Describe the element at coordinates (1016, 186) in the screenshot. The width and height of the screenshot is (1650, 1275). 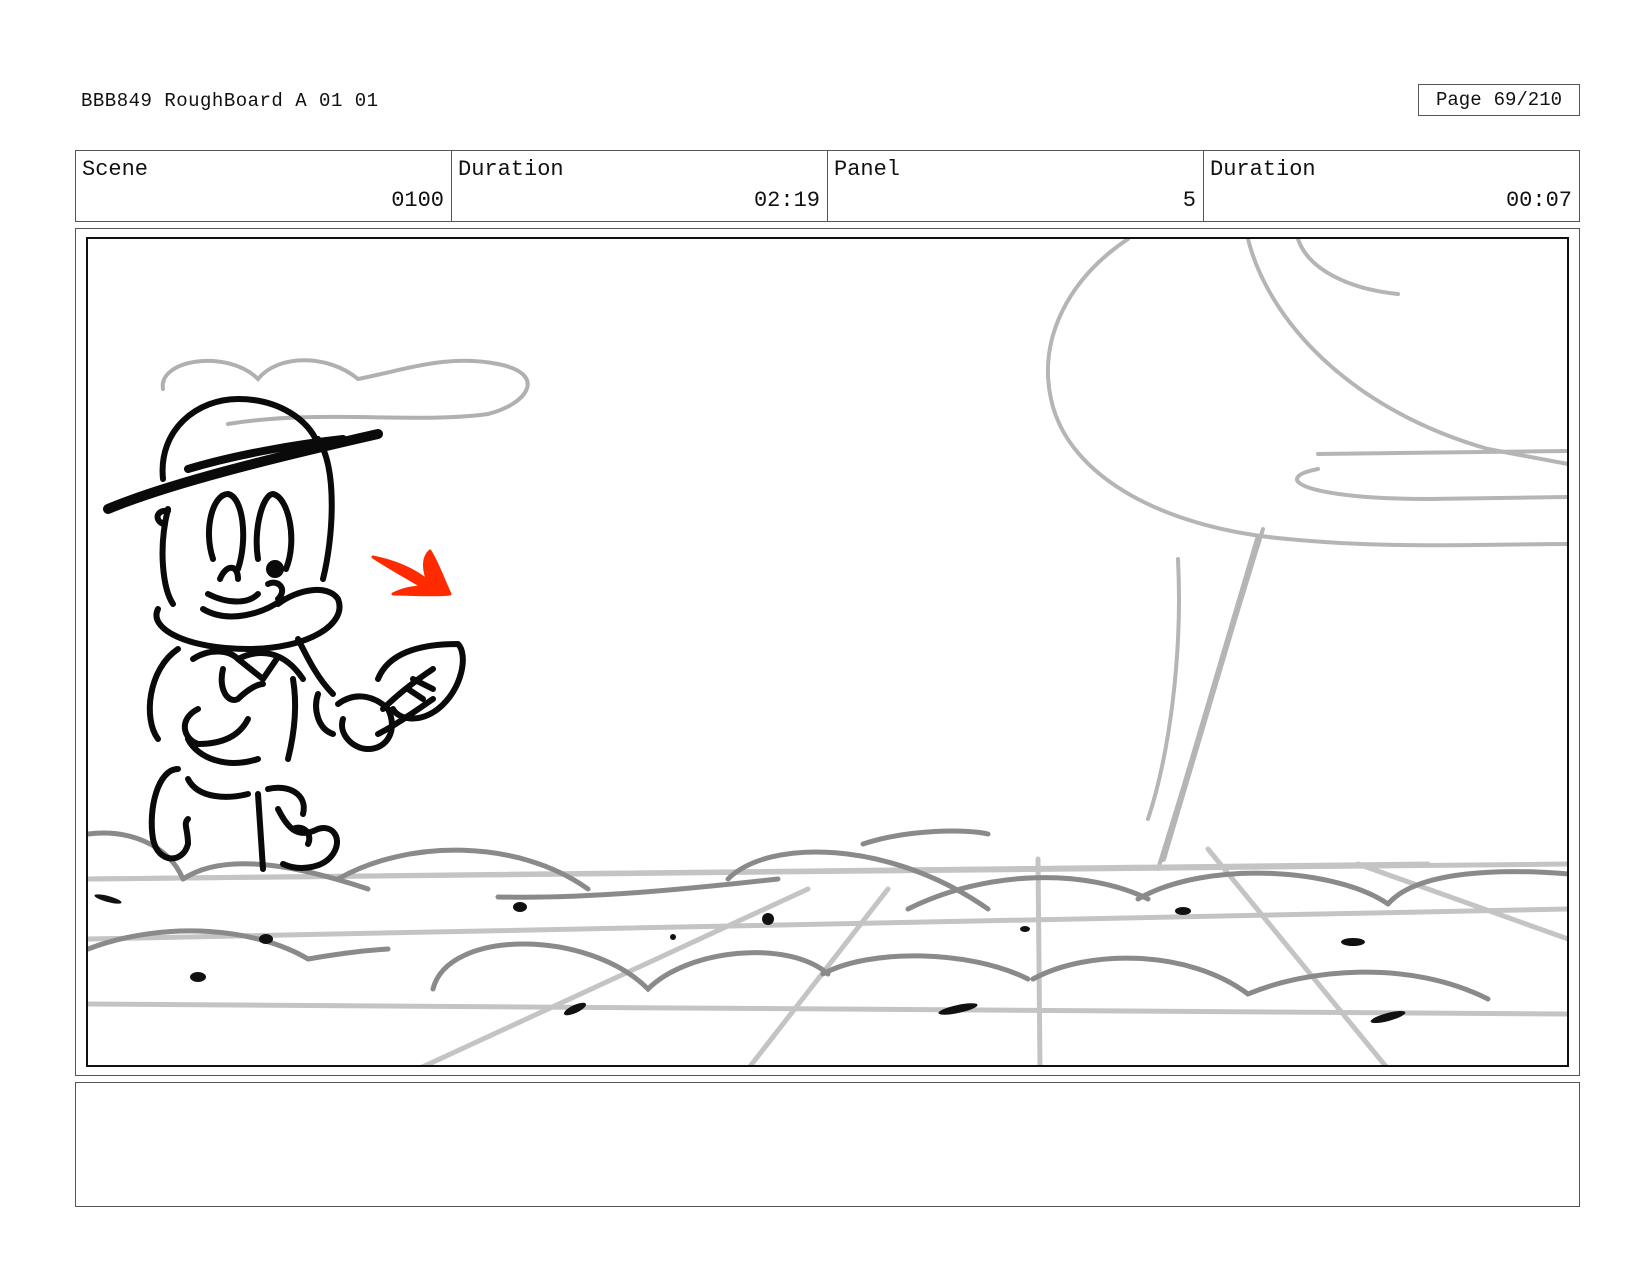
I see `panel-cell: Panel 5` at that location.